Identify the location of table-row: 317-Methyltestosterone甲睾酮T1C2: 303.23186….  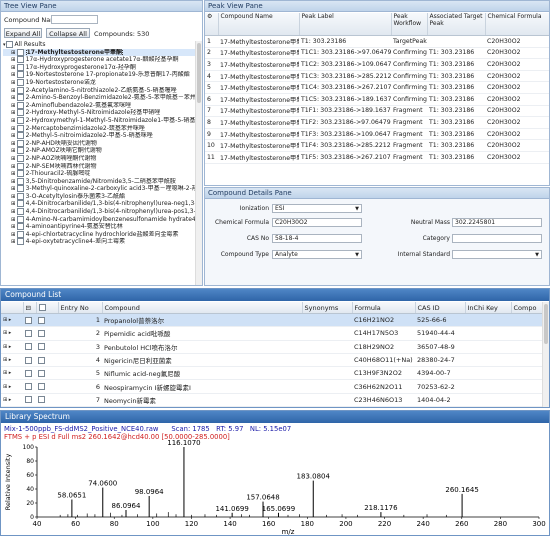
(377, 64).